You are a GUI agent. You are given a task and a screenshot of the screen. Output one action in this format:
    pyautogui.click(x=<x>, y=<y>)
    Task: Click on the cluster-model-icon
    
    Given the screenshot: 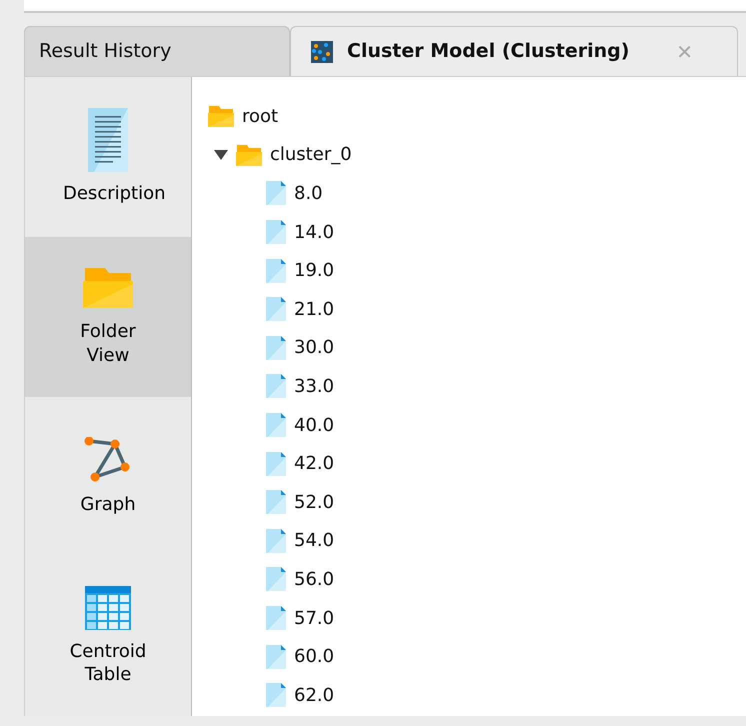 What is the action you would take?
    pyautogui.click(x=322, y=51)
    